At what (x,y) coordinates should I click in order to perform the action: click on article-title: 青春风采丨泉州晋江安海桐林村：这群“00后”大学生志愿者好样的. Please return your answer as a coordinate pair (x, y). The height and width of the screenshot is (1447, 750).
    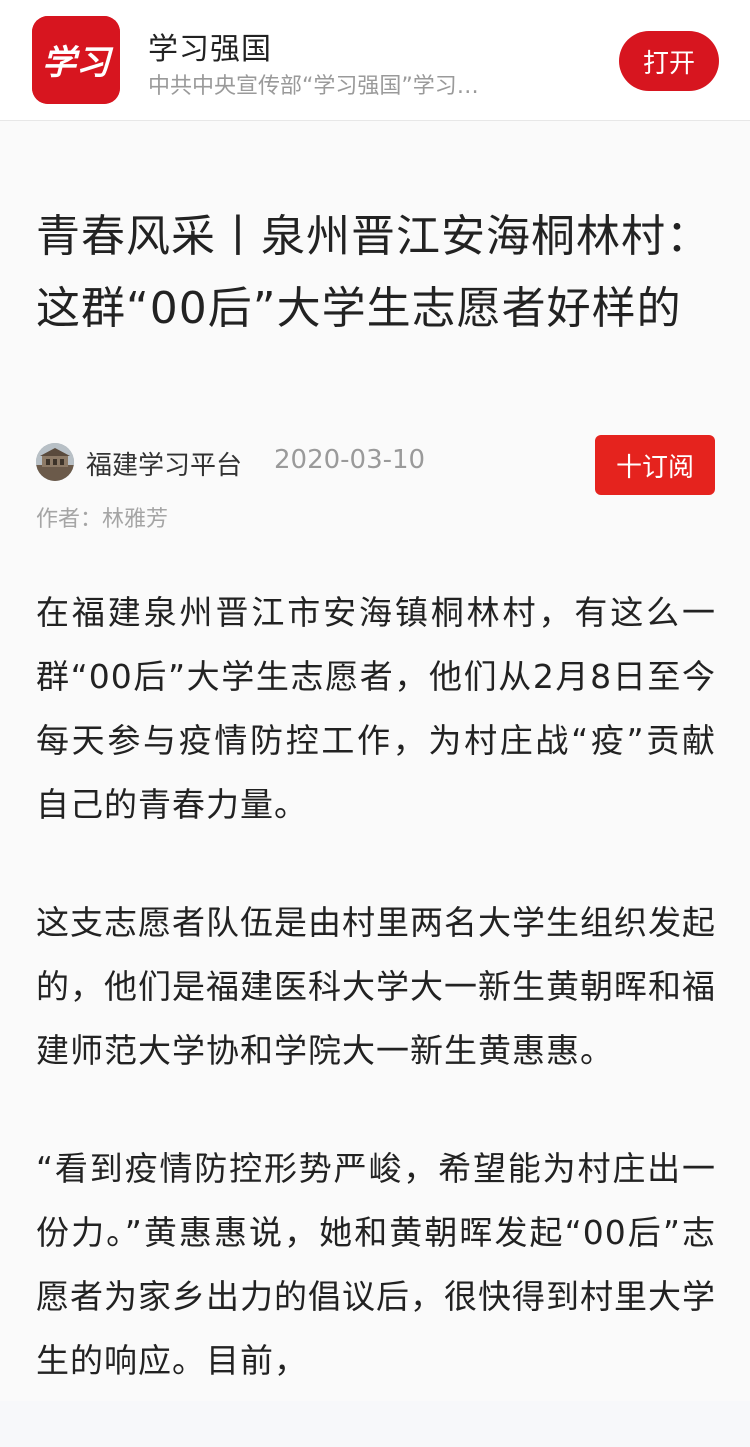
    Looking at the image, I should click on (373, 272).